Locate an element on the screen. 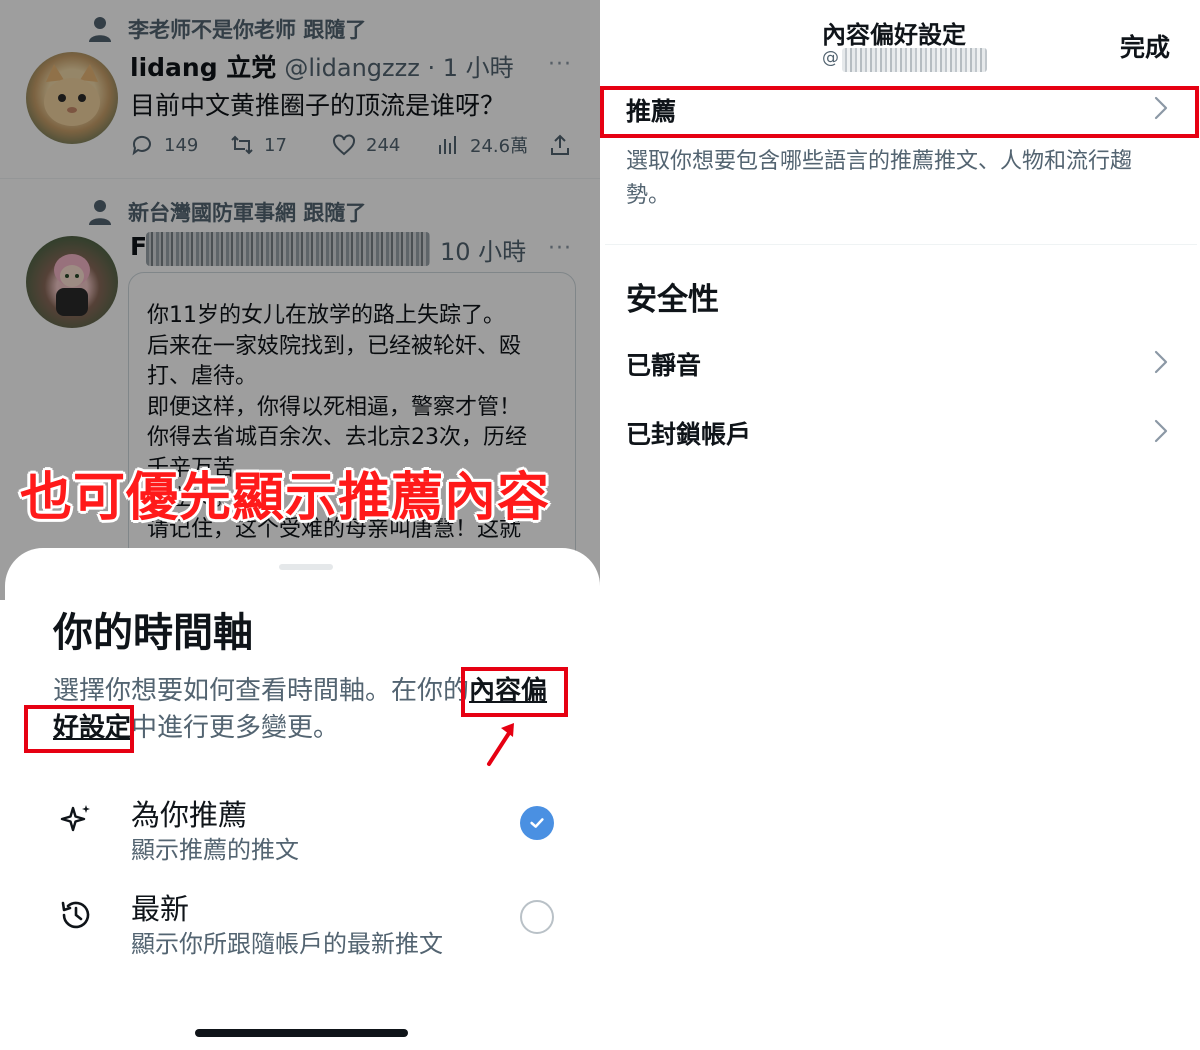 The width and height of the screenshot is (1200, 1050). settings-row-blocked: 已封鎖帳戶 is located at coordinates (900, 435).